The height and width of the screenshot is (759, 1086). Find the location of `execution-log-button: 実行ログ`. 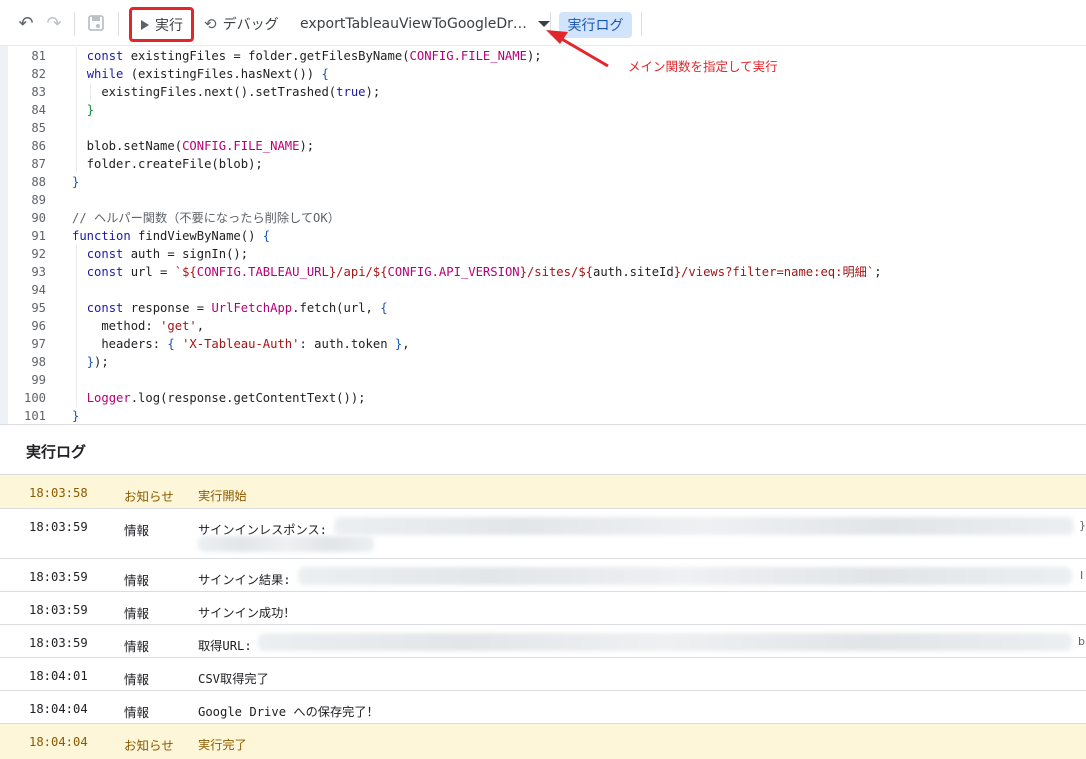

execution-log-button: 実行ログ is located at coordinates (595, 25).